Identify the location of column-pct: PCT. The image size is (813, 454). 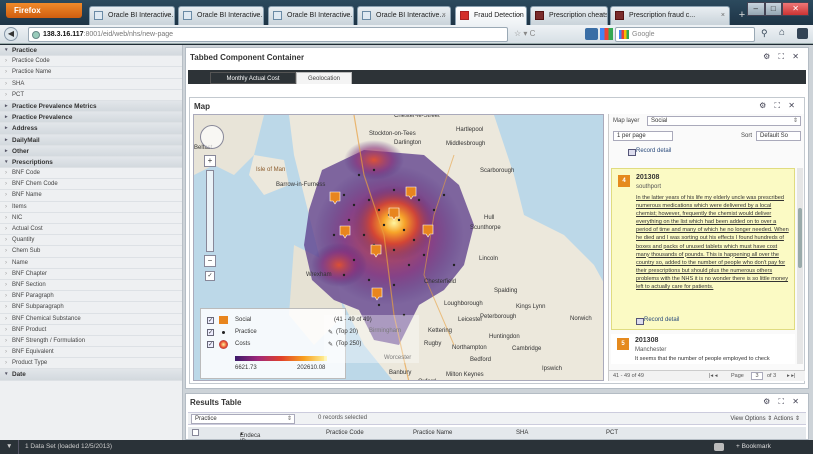
(612, 433).